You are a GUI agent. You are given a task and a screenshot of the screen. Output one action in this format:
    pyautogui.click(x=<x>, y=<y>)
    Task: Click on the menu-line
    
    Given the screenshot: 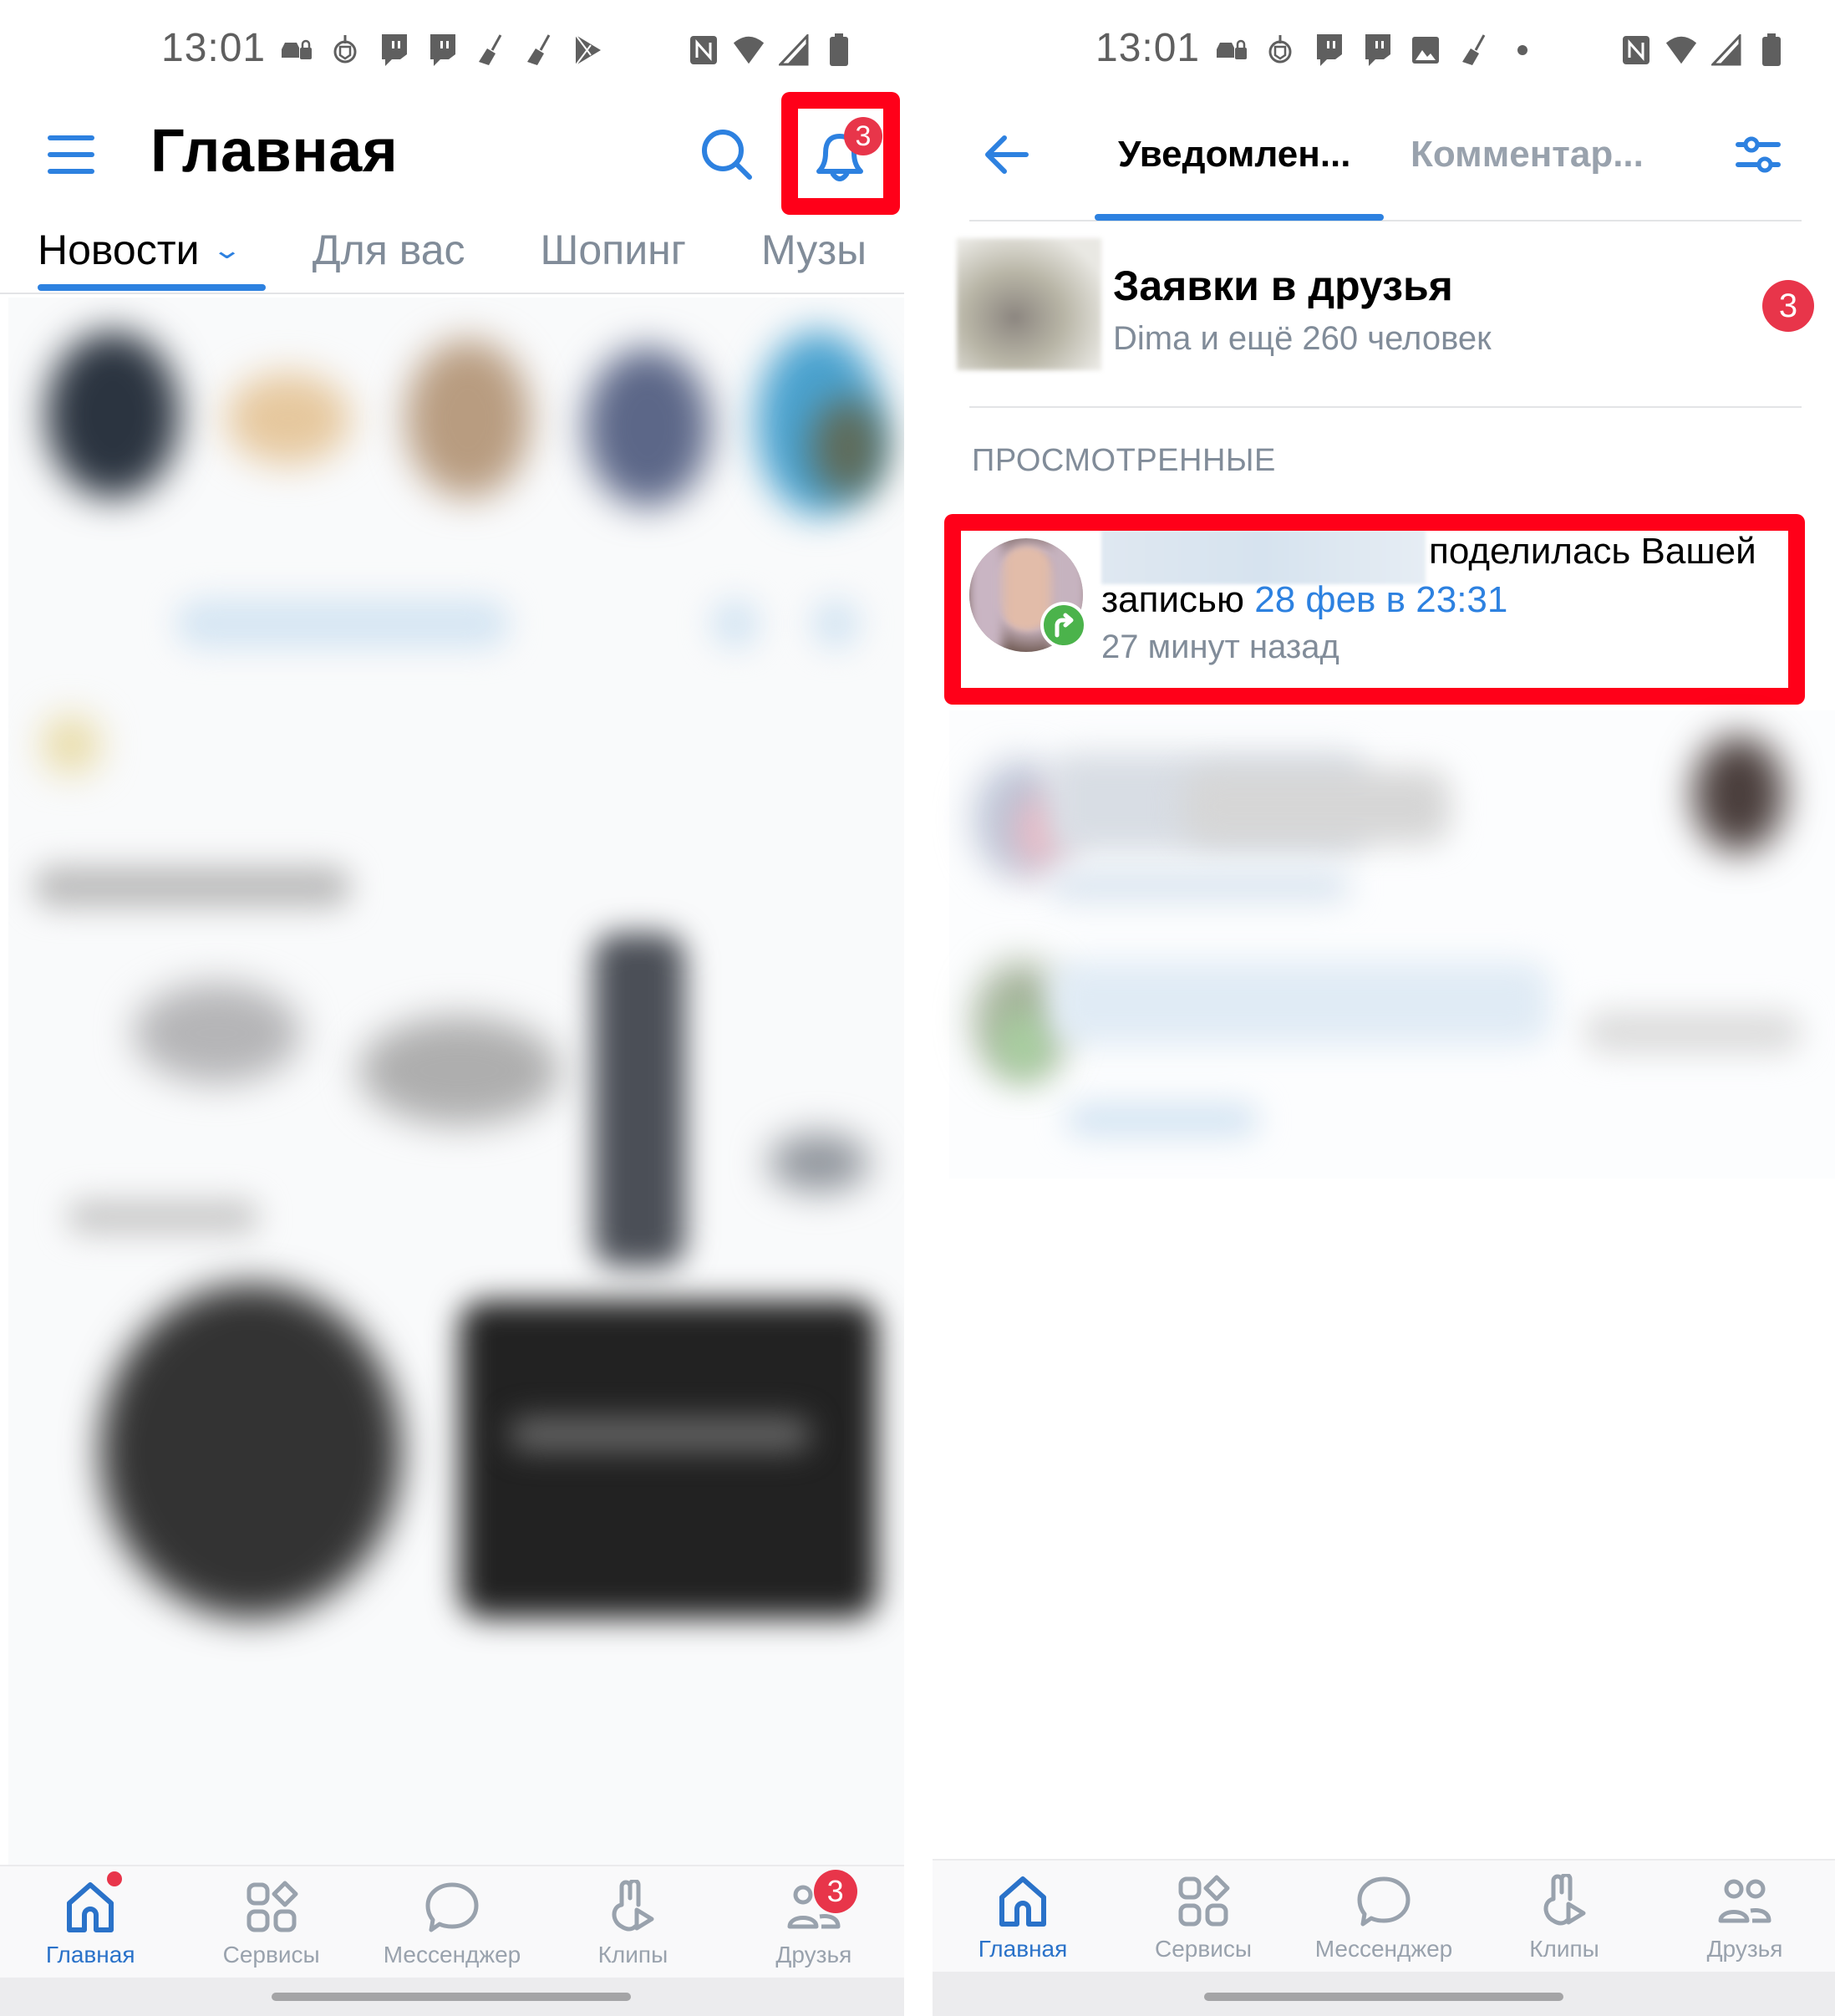 What is the action you would take?
    pyautogui.click(x=71, y=154)
    